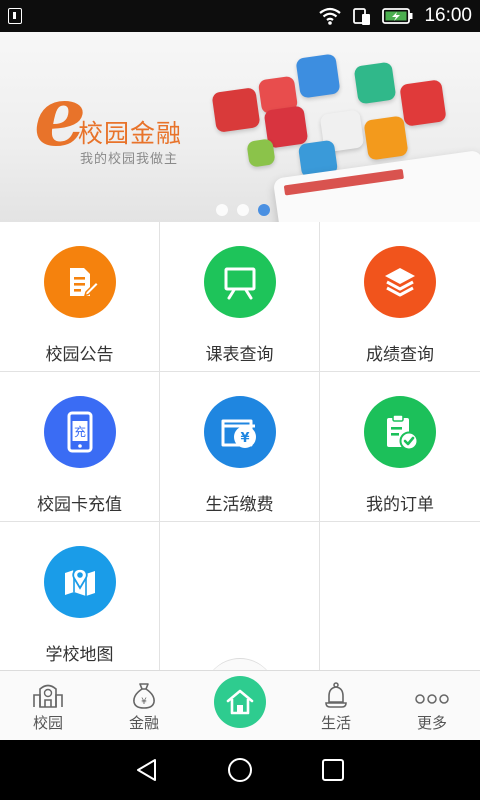 This screenshot has height=800, width=480. Describe the element at coordinates (79, 505) in the screenshot. I see `grid-item-label: 校园卡充值` at that location.